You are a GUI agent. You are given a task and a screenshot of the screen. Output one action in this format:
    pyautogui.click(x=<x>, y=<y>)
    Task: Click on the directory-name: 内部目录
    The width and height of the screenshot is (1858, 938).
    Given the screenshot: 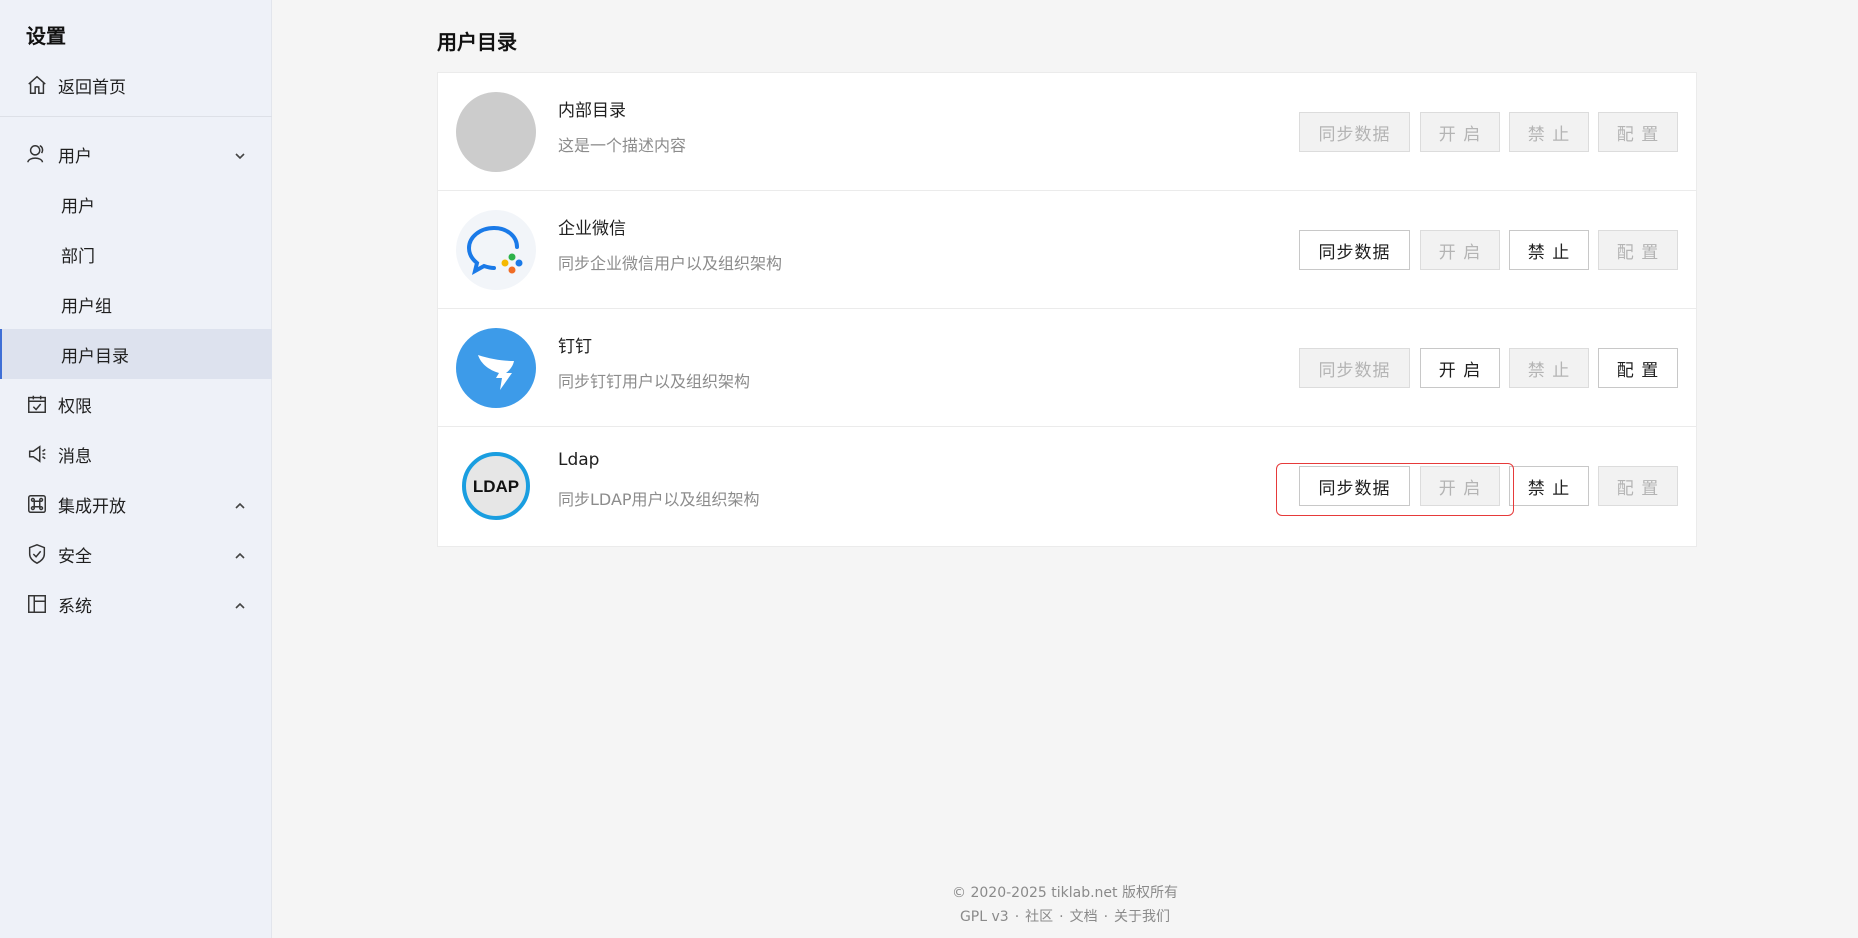 What is the action you would take?
    pyautogui.click(x=592, y=111)
    